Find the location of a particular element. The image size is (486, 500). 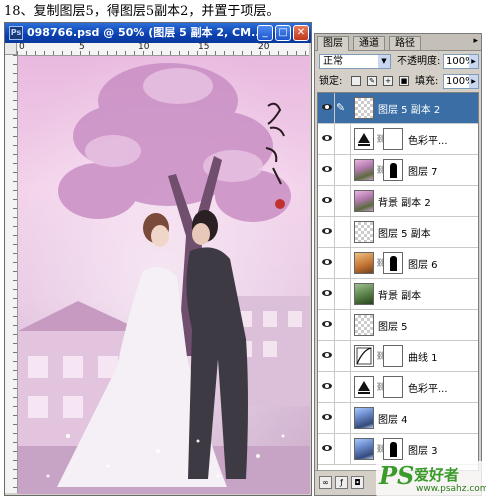

layer-row: ⛓ 图层 7 is located at coordinates (398, 170).